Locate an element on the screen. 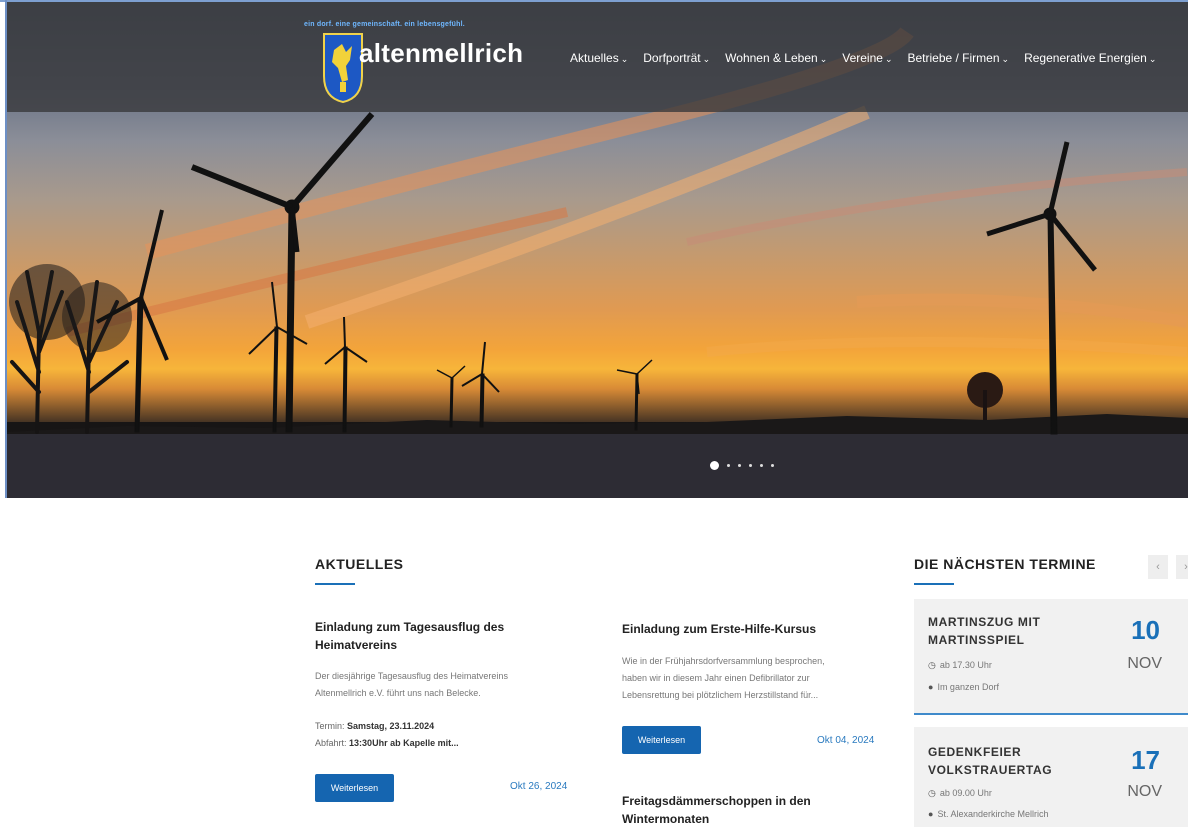 This screenshot has width=1188, height=827. event-title-line: MARTINSZUG MIT is located at coordinates (984, 622).